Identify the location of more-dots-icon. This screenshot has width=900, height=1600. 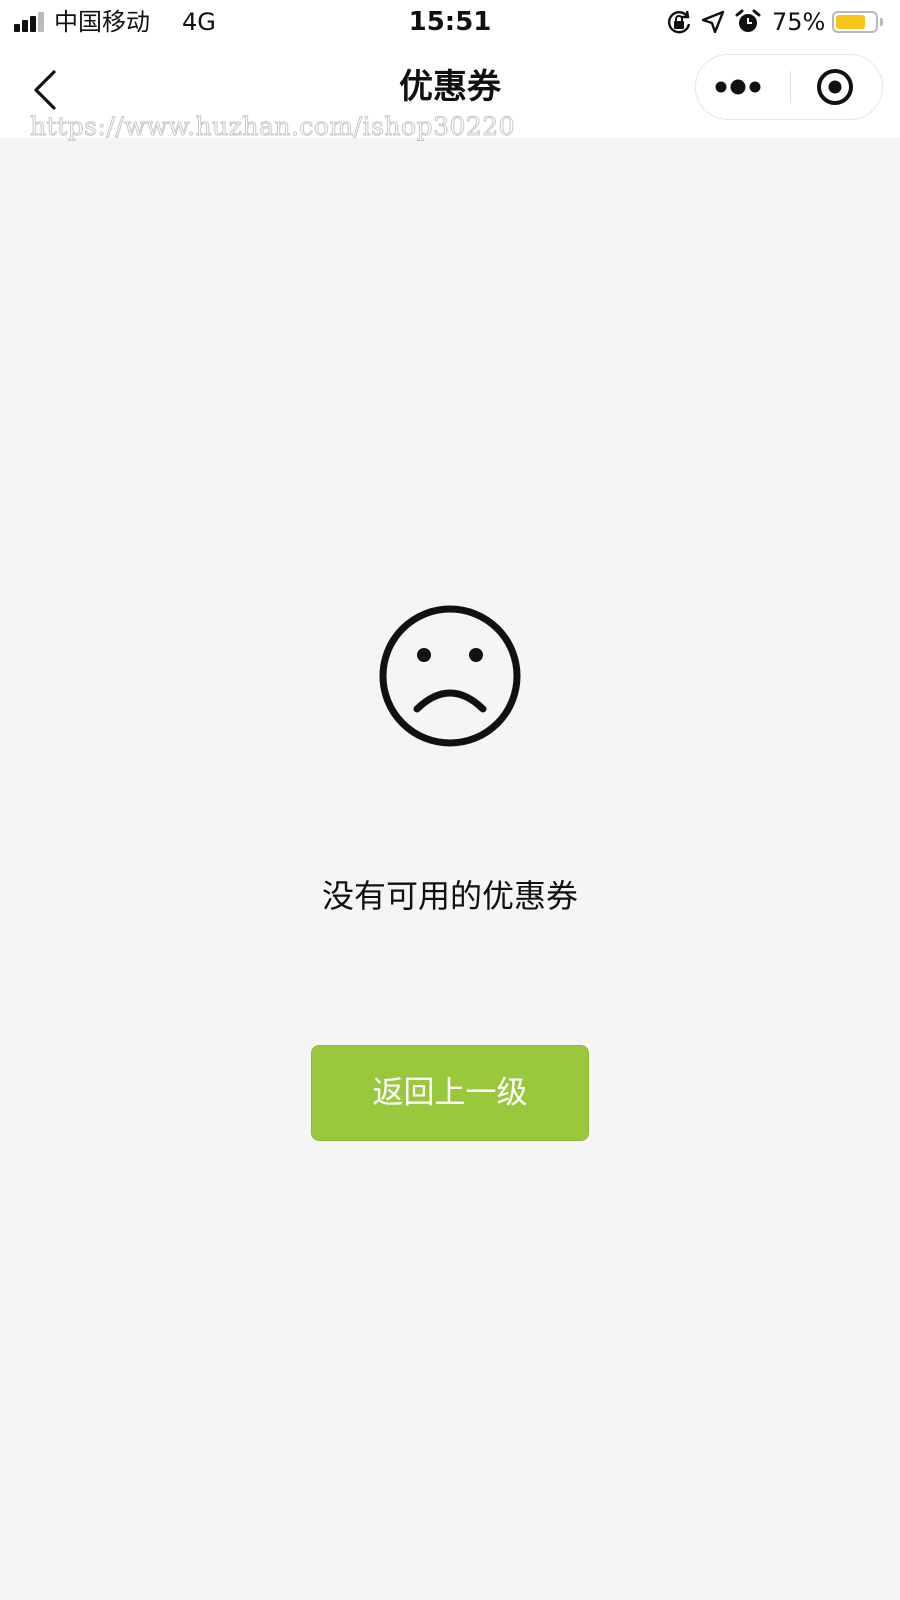
(738, 87).